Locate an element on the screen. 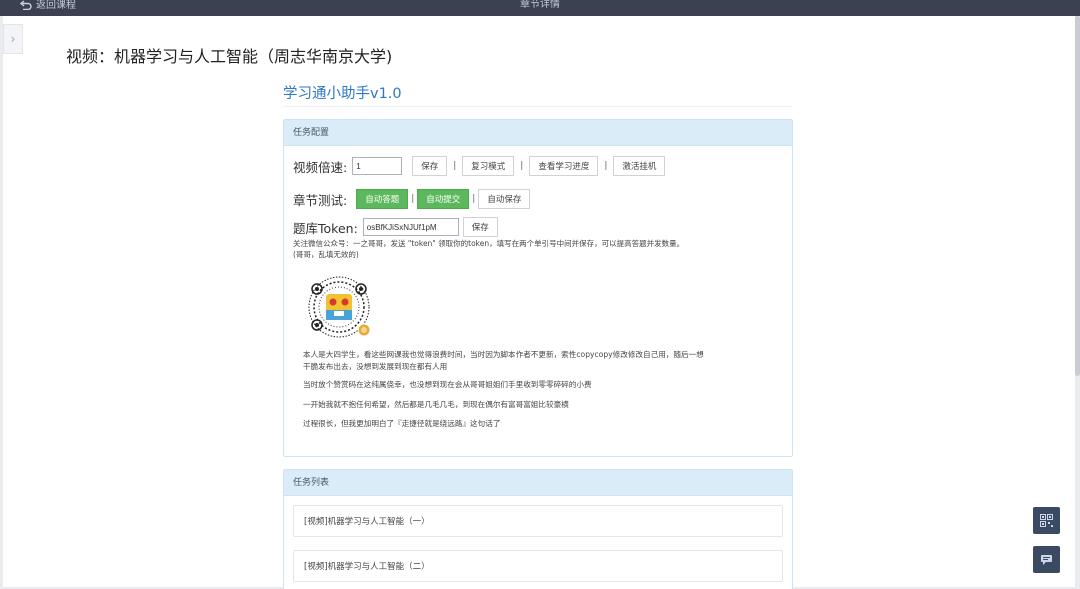  qr-code-icon is located at coordinates (339, 307).